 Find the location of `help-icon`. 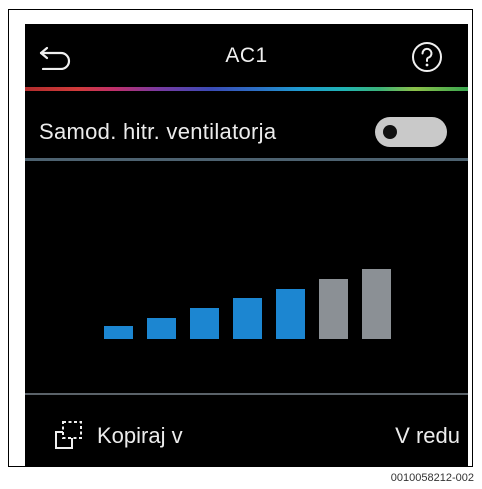

help-icon is located at coordinates (427, 57).